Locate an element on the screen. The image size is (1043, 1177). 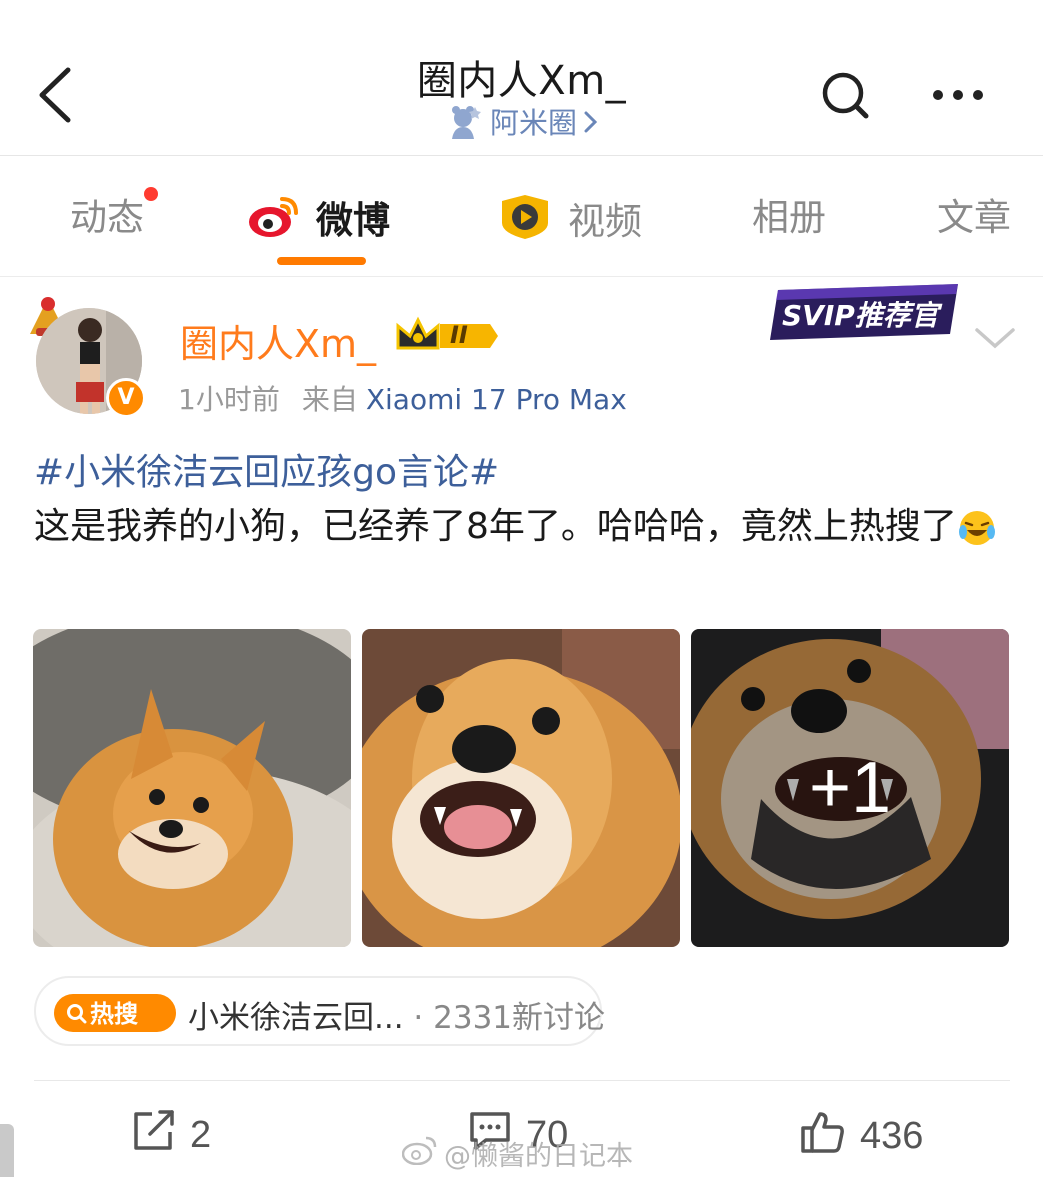
hot-search-tag: 热搜 is located at coordinates (115, 1013).